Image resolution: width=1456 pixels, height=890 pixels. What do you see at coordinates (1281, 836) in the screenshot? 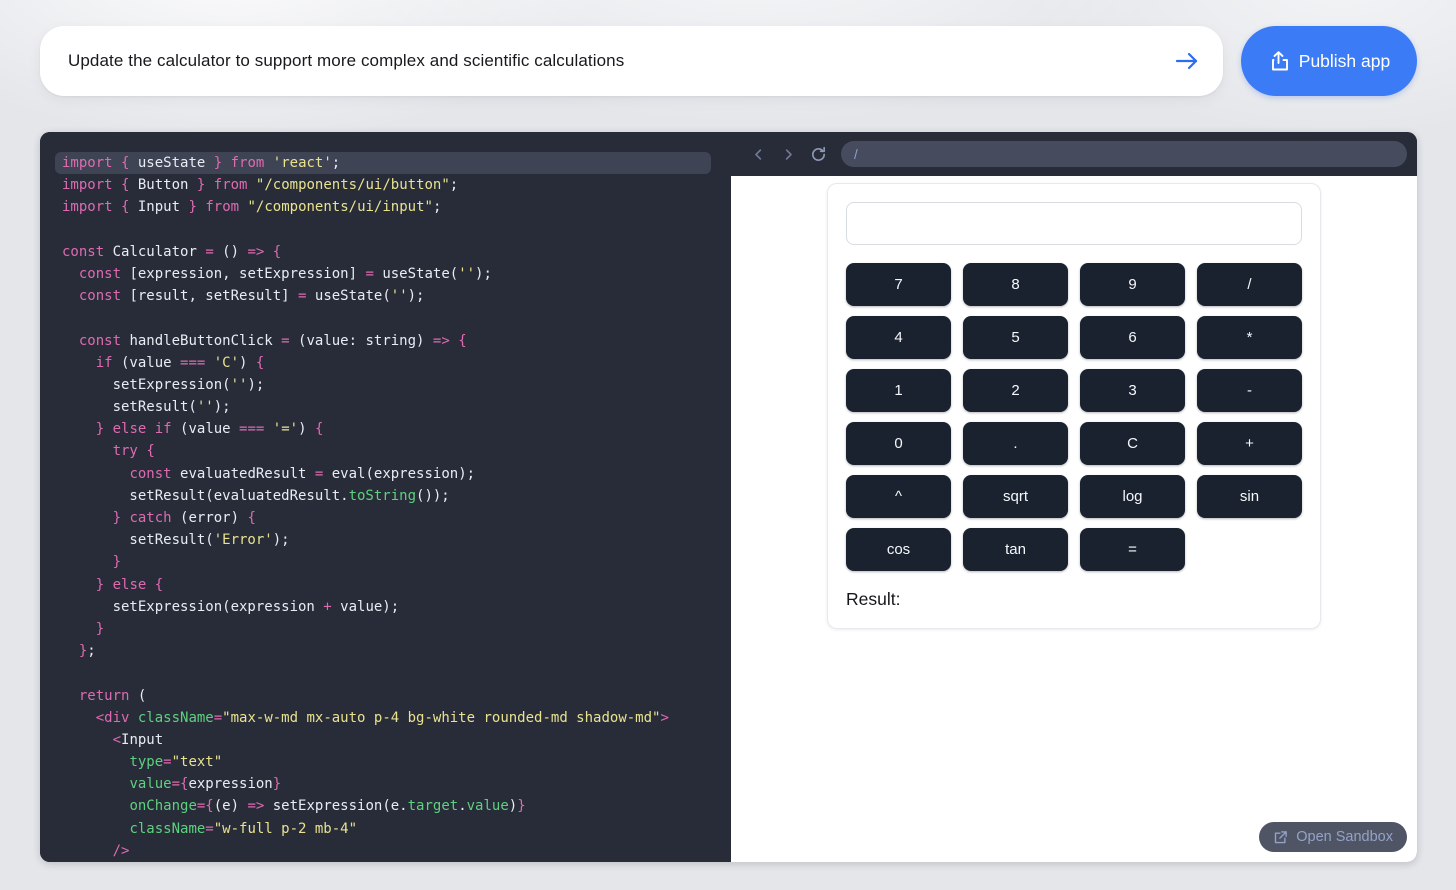
I see `external-link-icon` at bounding box center [1281, 836].